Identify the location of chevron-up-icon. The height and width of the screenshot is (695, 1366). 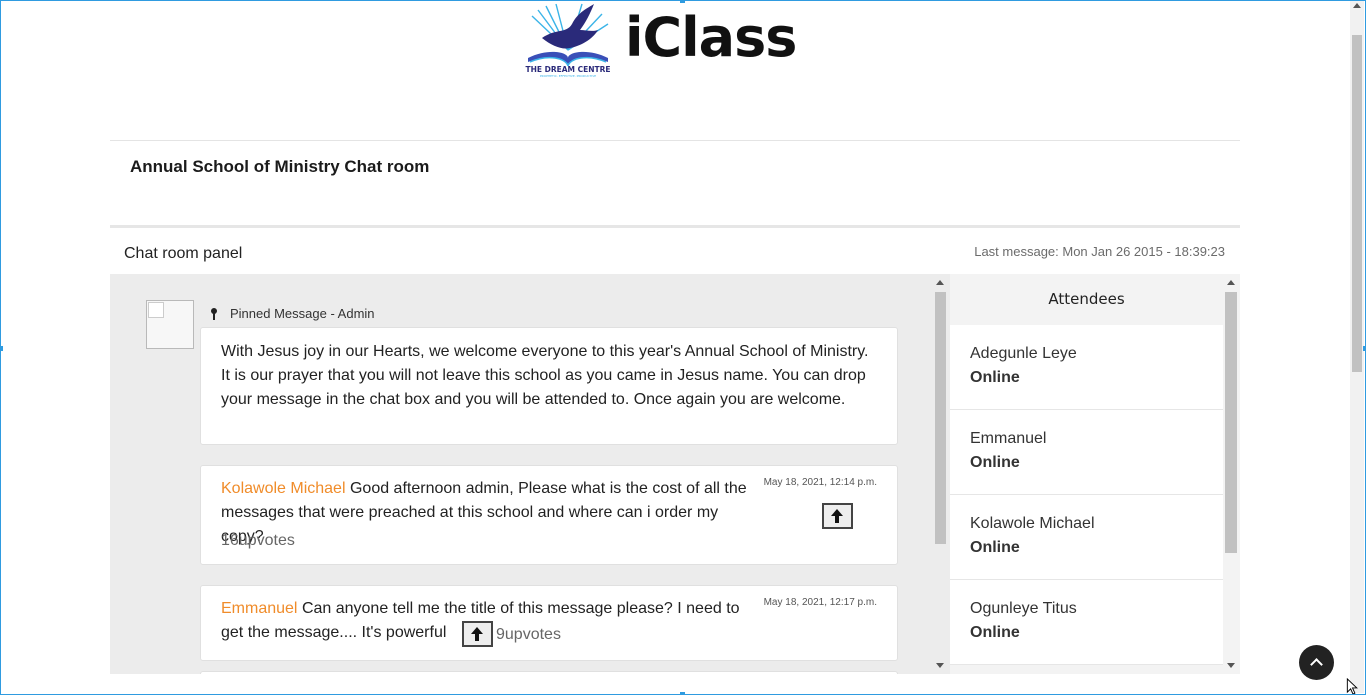
(1316, 664).